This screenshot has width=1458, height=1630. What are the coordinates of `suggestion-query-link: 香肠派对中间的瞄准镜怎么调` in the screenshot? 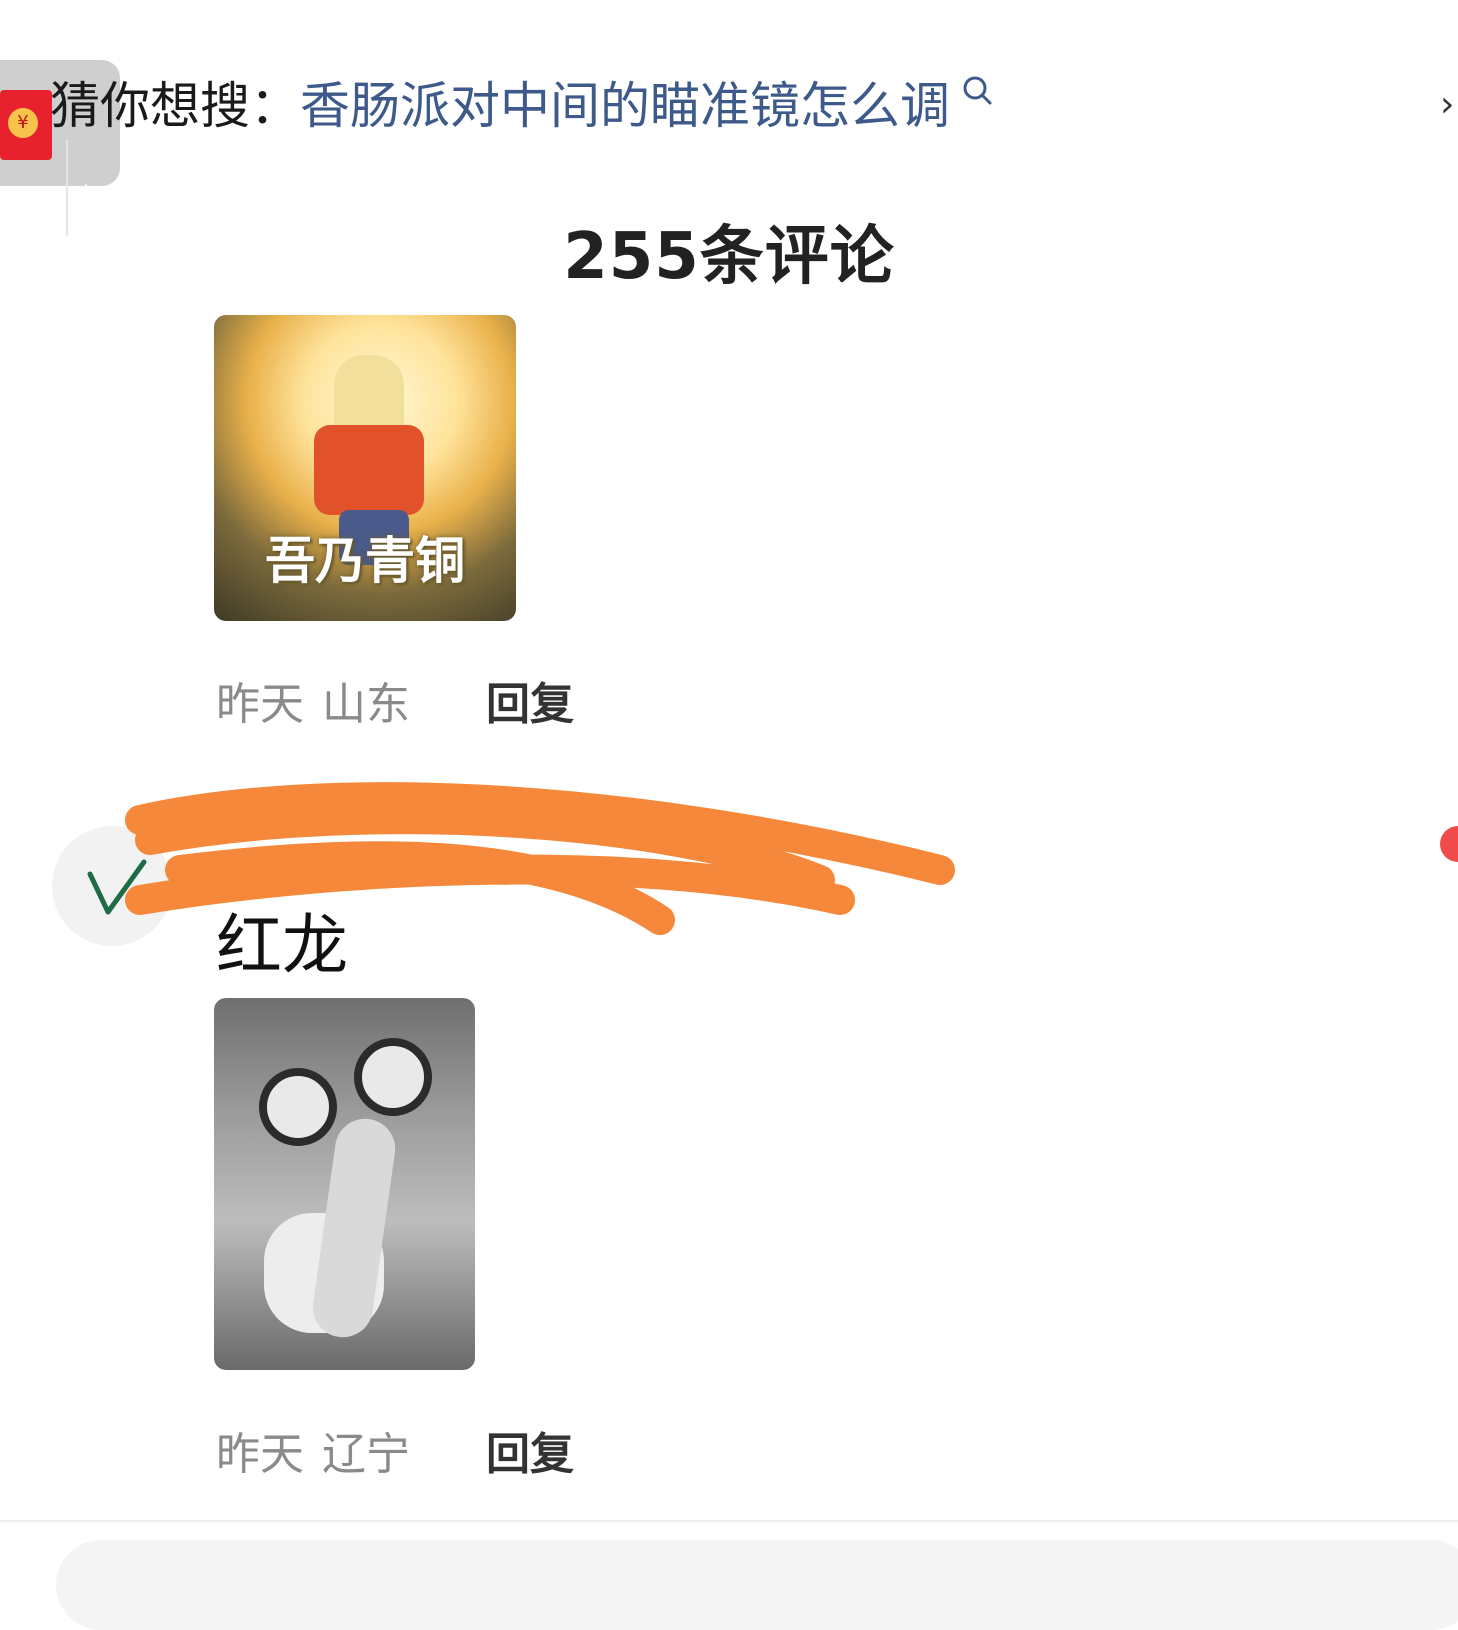 It's located at (625, 102).